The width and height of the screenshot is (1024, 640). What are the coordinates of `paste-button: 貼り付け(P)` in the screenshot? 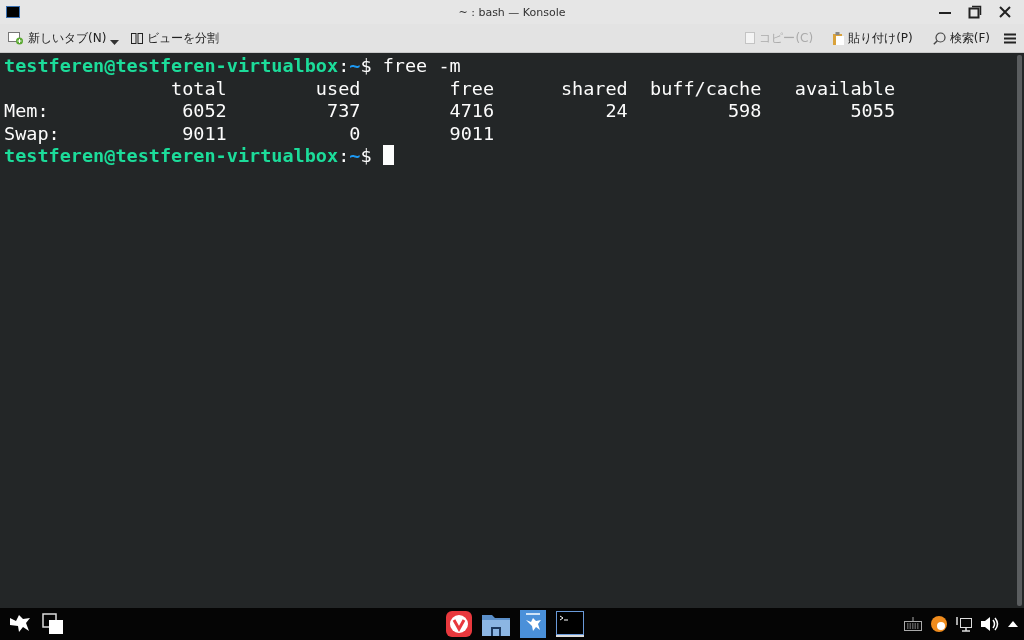 It's located at (873, 38).